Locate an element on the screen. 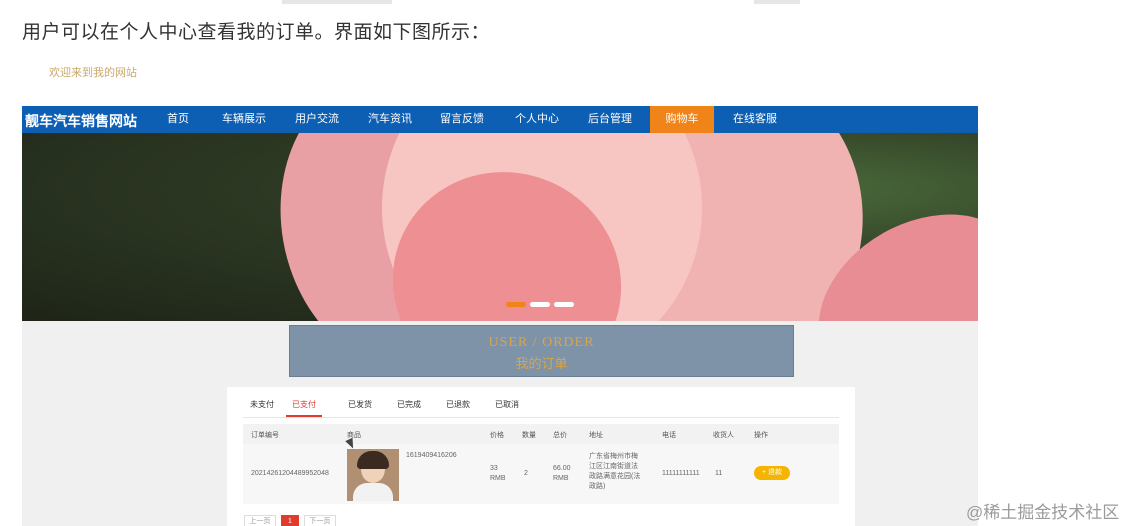 The width and height of the screenshot is (1132, 526). total-value: 66.00 is located at coordinates (562, 468).